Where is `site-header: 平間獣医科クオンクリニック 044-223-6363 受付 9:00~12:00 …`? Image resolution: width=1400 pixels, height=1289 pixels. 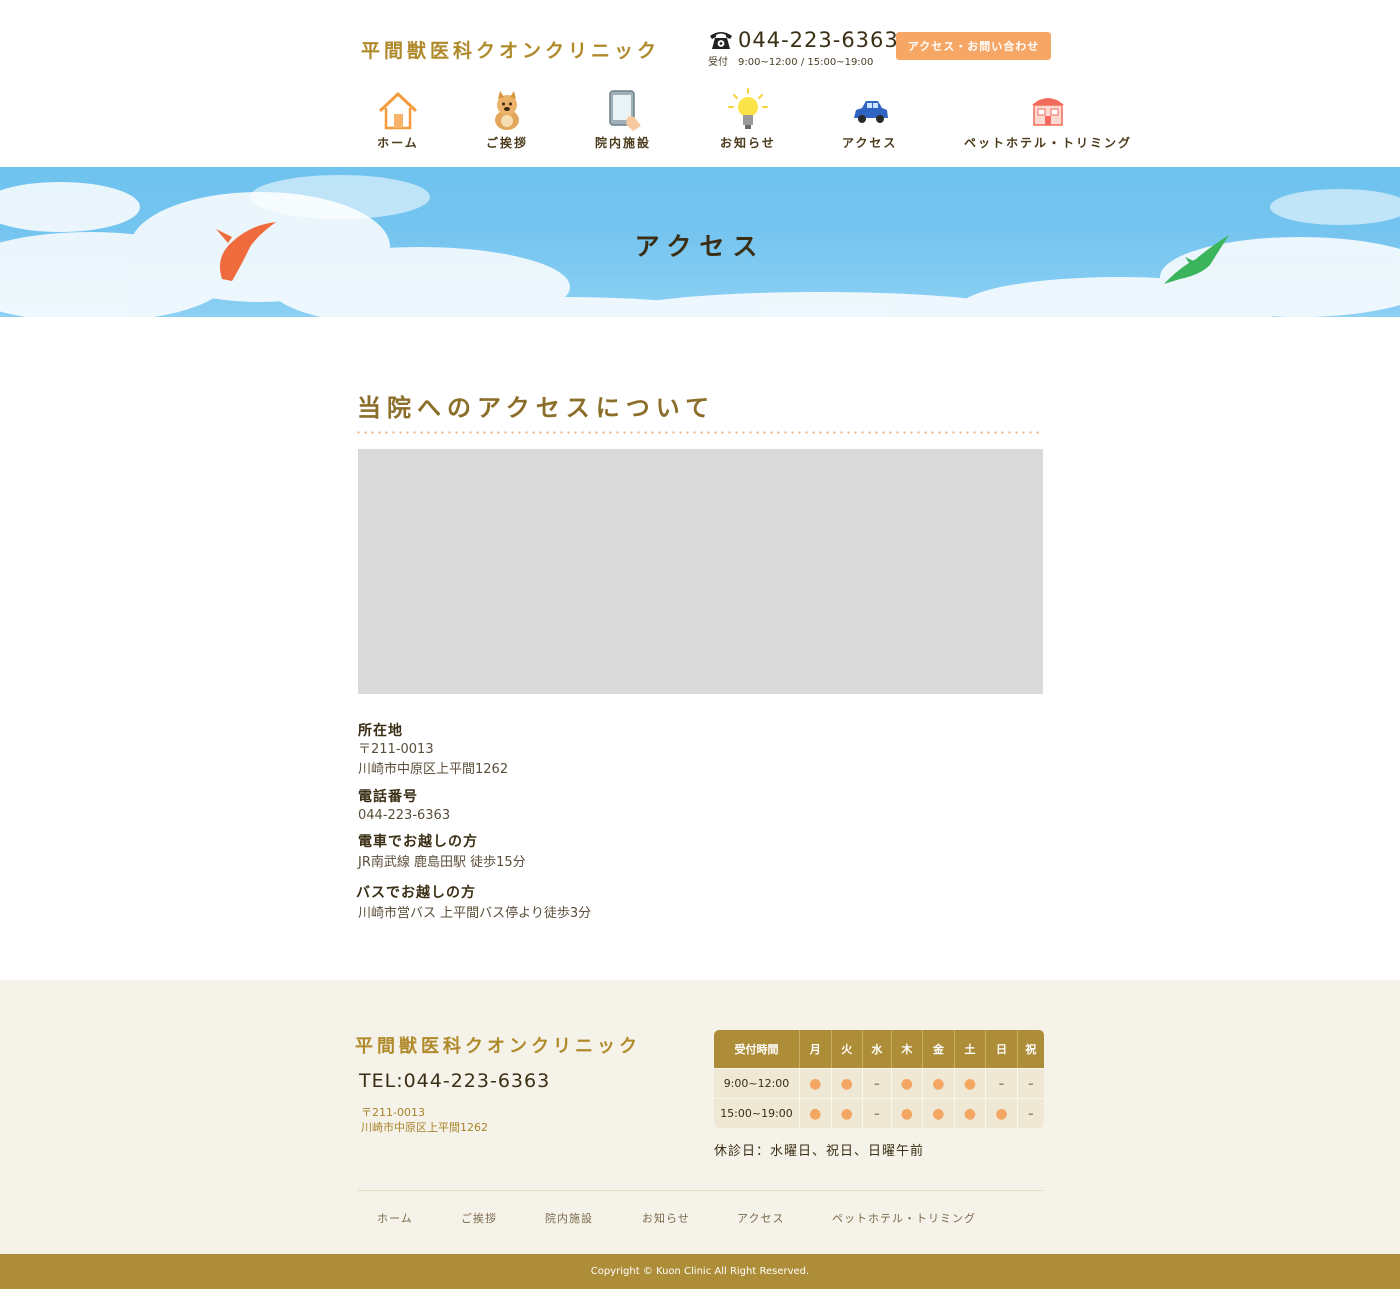 site-header: 平間獣医科クオンクリニック 044-223-6363 受付 9:00~12:00 … is located at coordinates (700, 83).